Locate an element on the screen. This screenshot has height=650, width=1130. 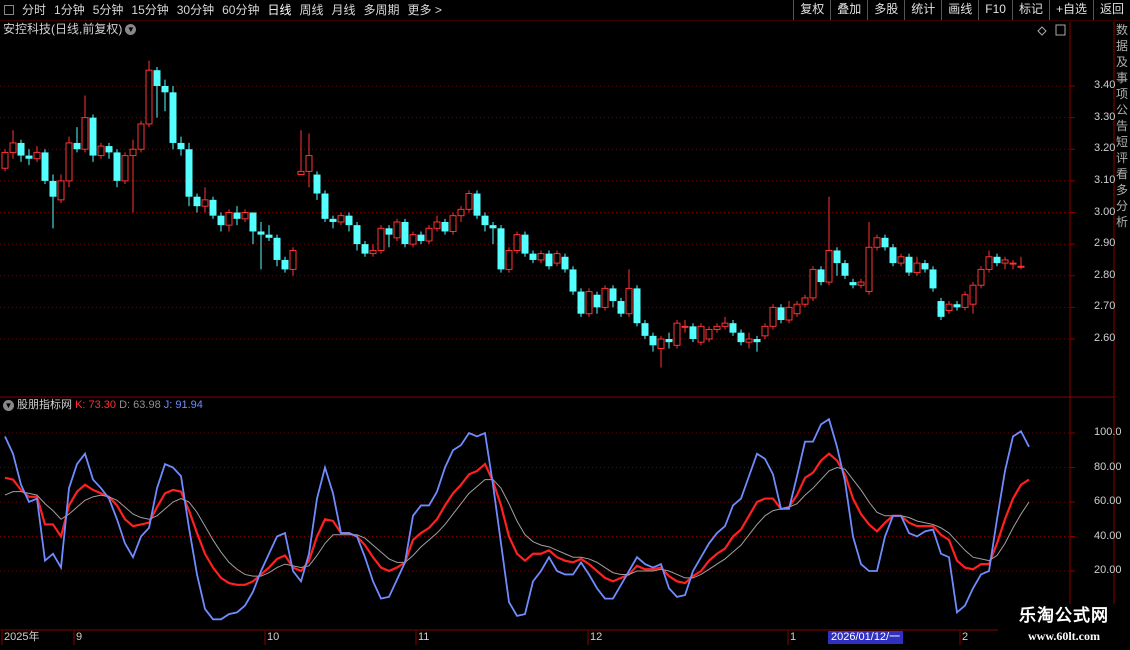
y-tick-label: 3.20 is located at coordinates (1105, 148).